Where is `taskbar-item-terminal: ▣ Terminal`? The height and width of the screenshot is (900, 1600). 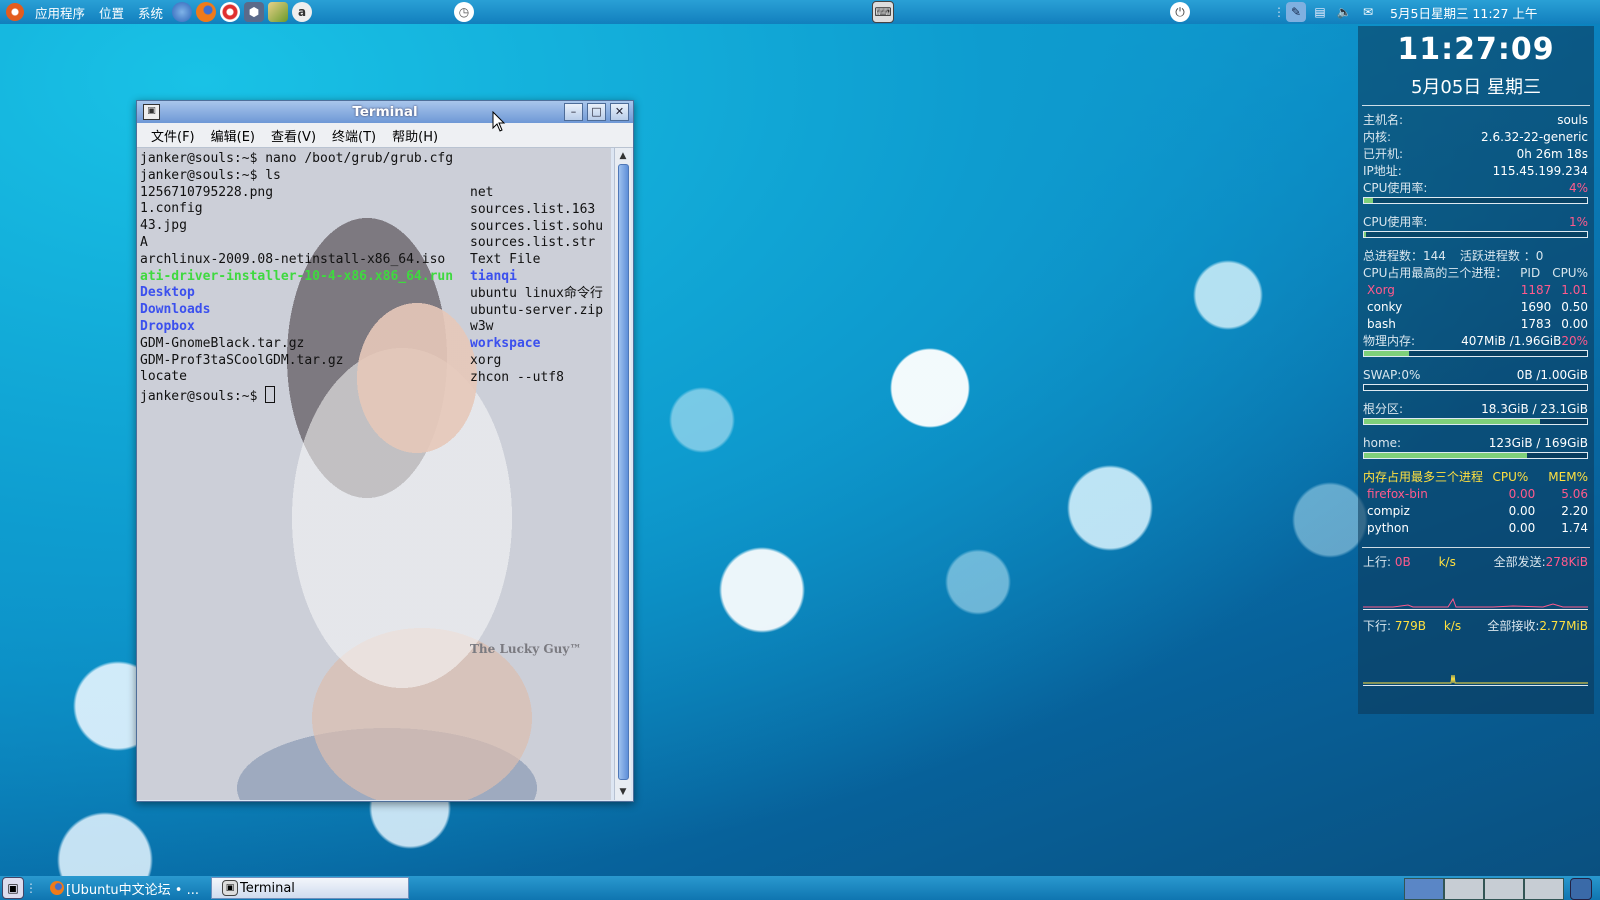
taskbar-item-terminal: ▣ Terminal is located at coordinates (309, 888).